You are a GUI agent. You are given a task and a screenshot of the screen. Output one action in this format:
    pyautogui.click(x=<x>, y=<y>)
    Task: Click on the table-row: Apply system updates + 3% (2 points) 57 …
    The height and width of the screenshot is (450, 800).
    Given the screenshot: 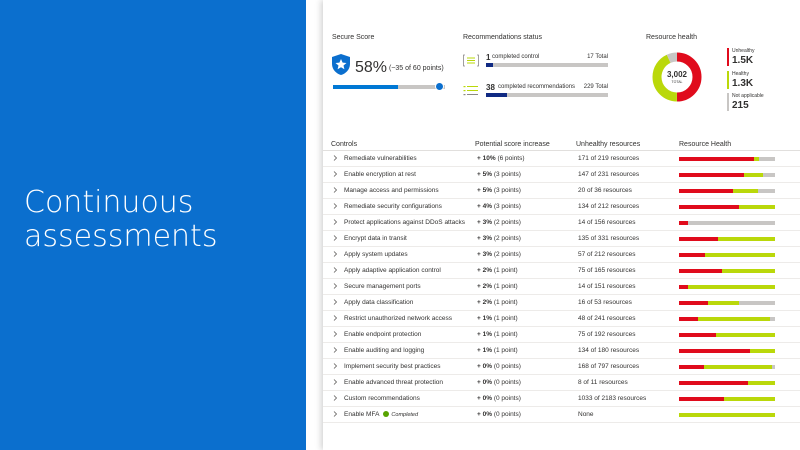 What is the action you would take?
    pyautogui.click(x=561, y=255)
    